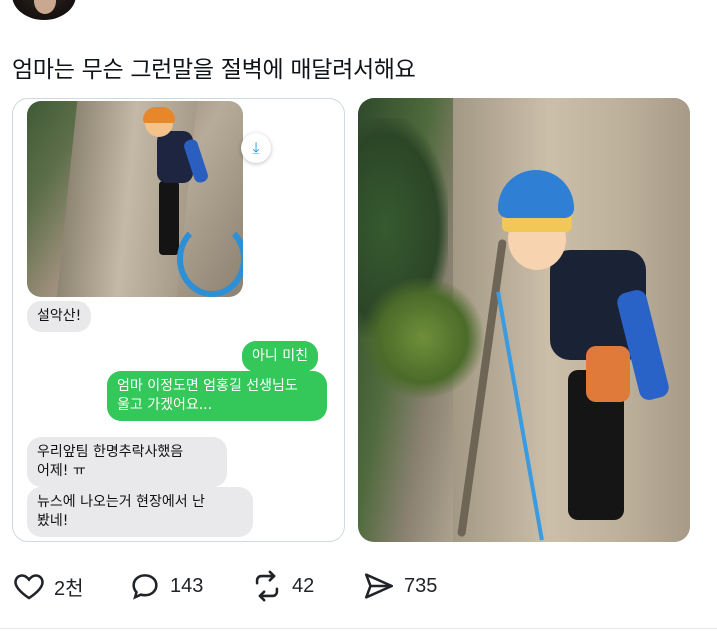 The height and width of the screenshot is (640, 717). Describe the element at coordinates (145, 587) in the screenshot. I see `reply-icon` at that location.